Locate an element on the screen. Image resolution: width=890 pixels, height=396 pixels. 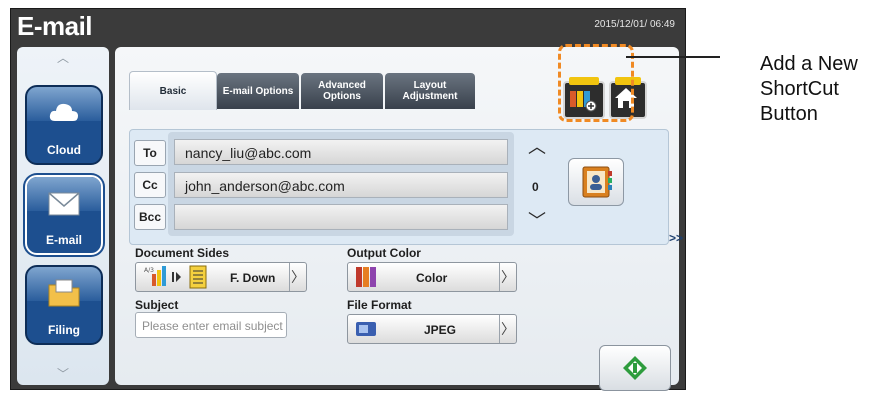
shortcut-highlight is located at coordinates (596, 83).